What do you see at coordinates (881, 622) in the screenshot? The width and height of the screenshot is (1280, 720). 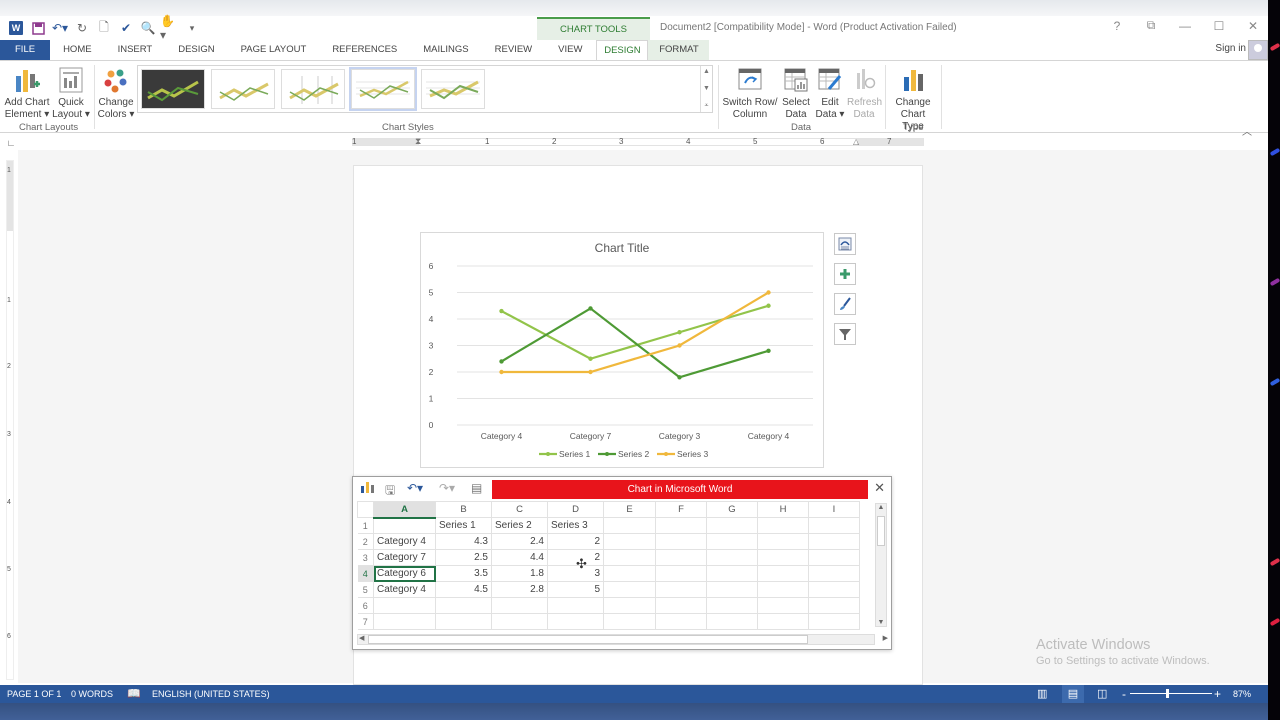 I see `scroll-down-icon: ▼` at bounding box center [881, 622].